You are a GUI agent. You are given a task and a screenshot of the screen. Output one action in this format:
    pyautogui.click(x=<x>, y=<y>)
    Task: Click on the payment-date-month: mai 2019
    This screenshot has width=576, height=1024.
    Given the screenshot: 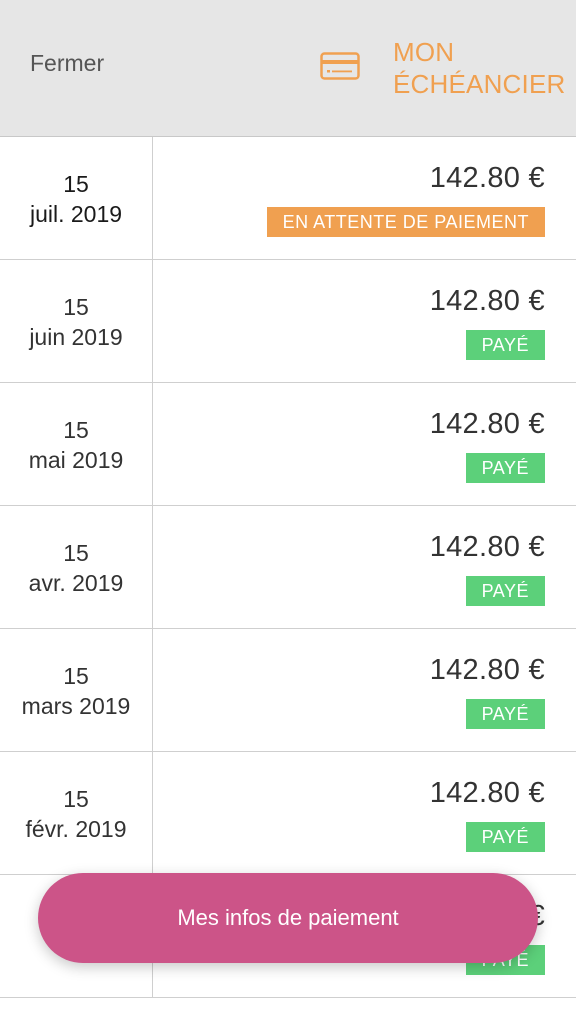 What is the action you would take?
    pyautogui.click(x=76, y=460)
    